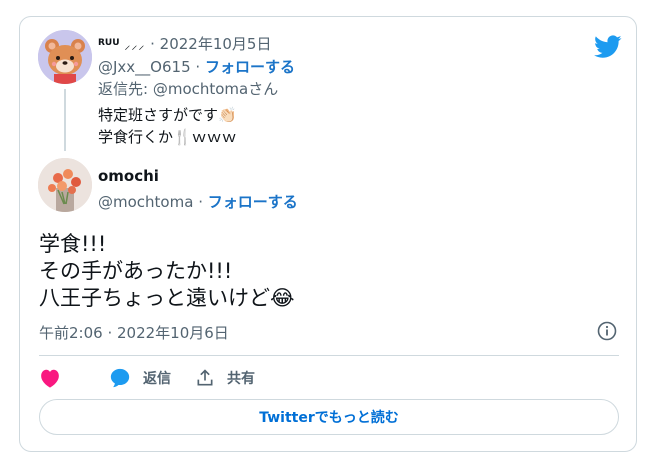 The image size is (656, 471). What do you see at coordinates (263, 89) in the screenshot?
I see `reply-to-suffix: さん` at bounding box center [263, 89].